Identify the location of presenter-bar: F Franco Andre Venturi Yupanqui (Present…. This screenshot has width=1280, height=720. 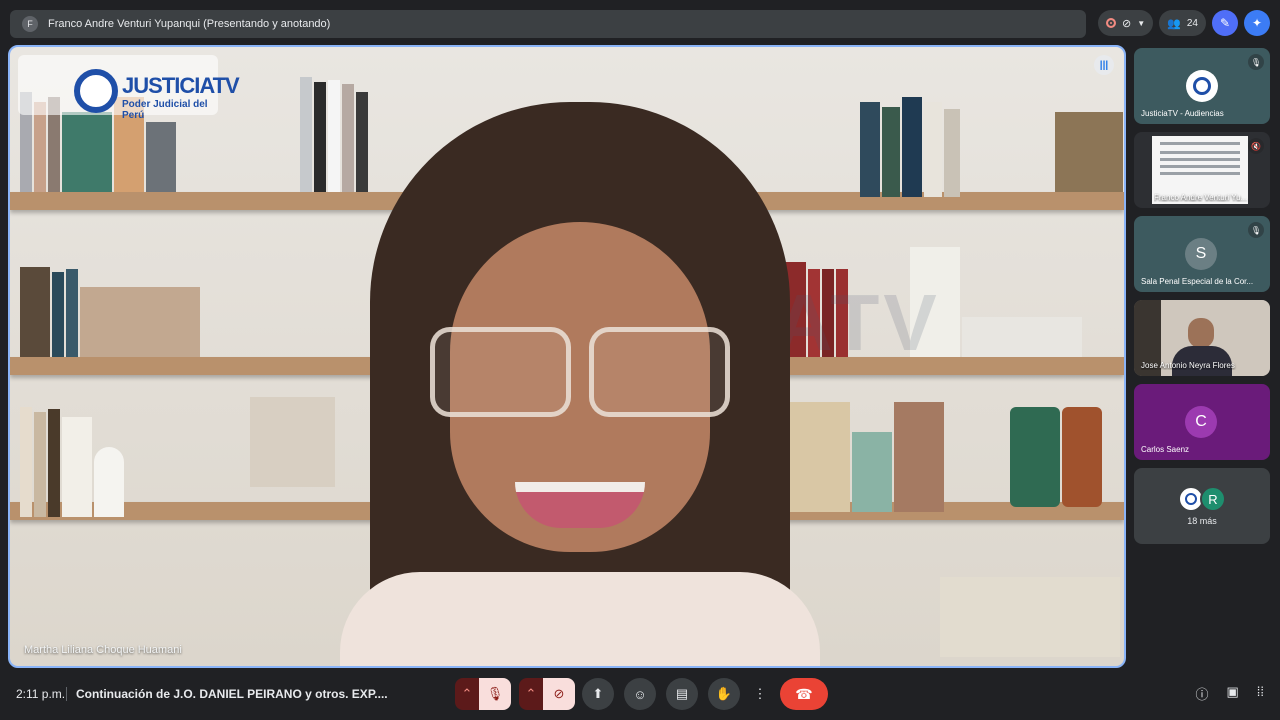
(548, 24).